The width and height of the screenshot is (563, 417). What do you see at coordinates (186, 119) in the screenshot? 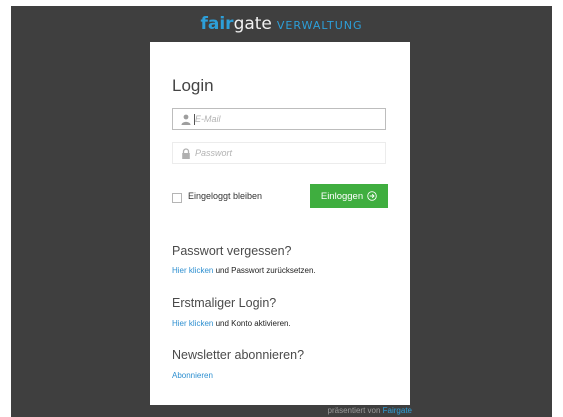
I see `user-icon` at bounding box center [186, 119].